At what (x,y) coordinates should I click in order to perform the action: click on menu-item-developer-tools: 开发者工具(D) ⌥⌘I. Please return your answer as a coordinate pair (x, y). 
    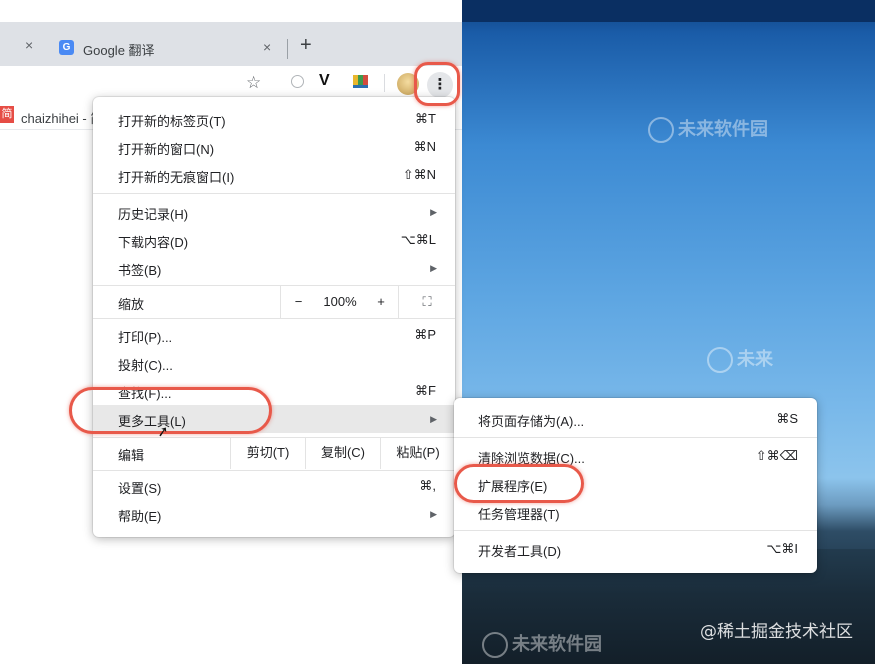
    Looking at the image, I should click on (635, 549).